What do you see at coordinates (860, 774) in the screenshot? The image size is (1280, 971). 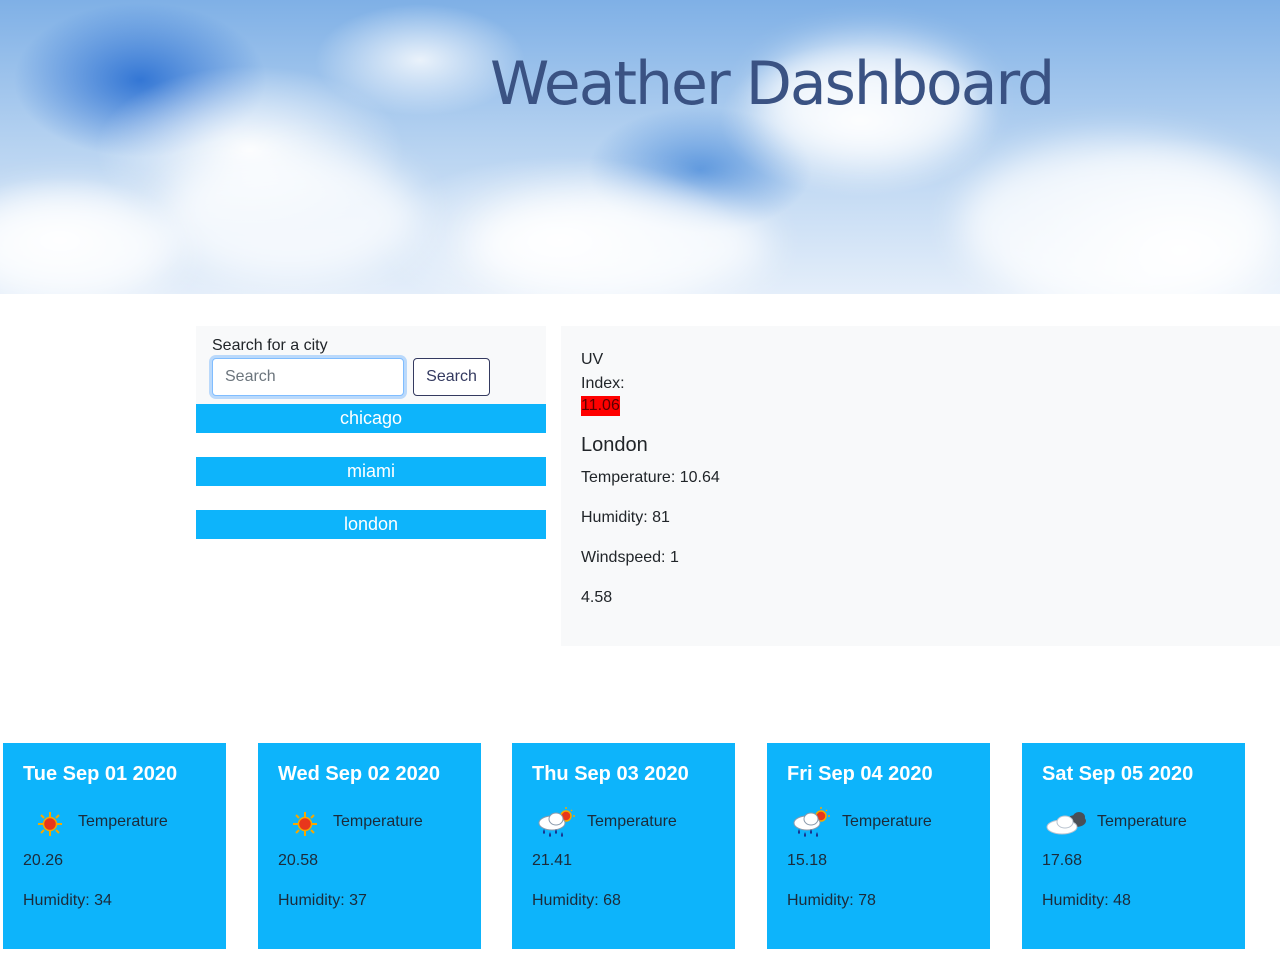 I see `forecast-date: Fri Sep 04 2020` at bounding box center [860, 774].